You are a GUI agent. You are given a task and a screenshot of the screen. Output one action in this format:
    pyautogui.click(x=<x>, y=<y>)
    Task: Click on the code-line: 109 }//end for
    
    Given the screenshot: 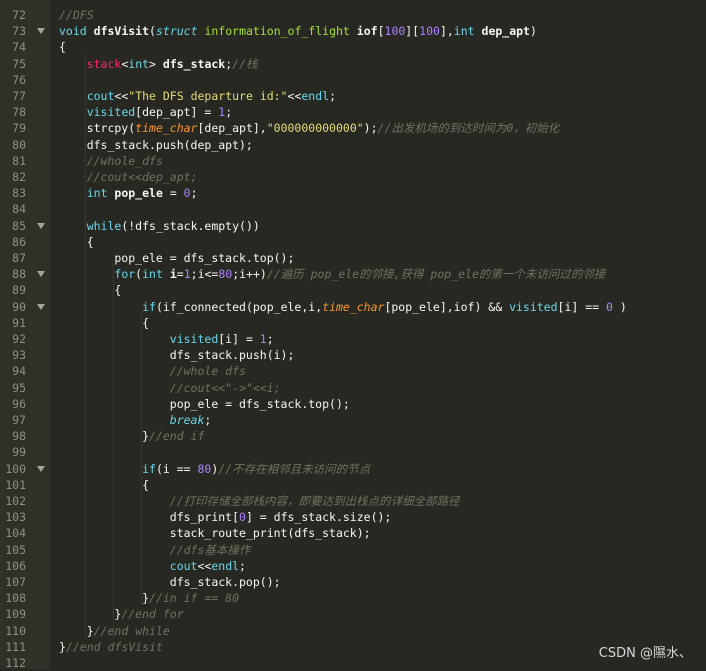 What is the action you would take?
    pyautogui.click(x=353, y=614)
    